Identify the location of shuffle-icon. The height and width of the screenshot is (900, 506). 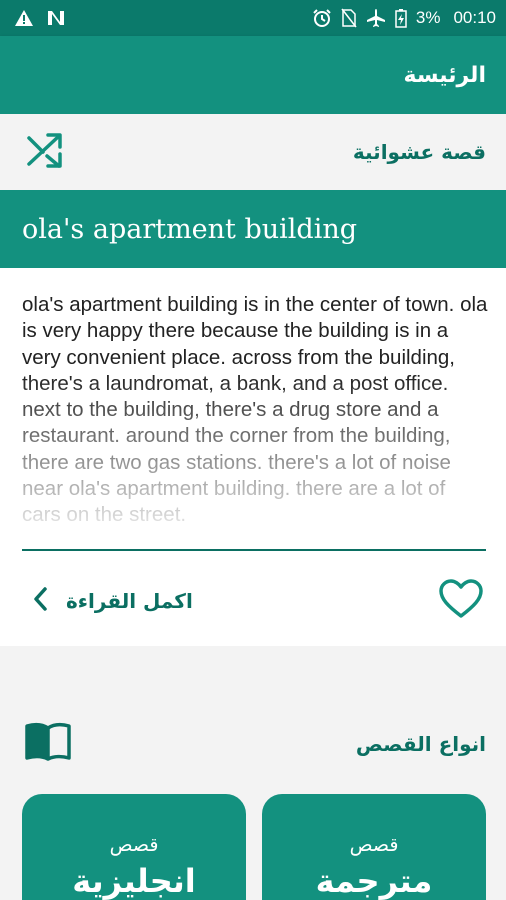
(45, 152).